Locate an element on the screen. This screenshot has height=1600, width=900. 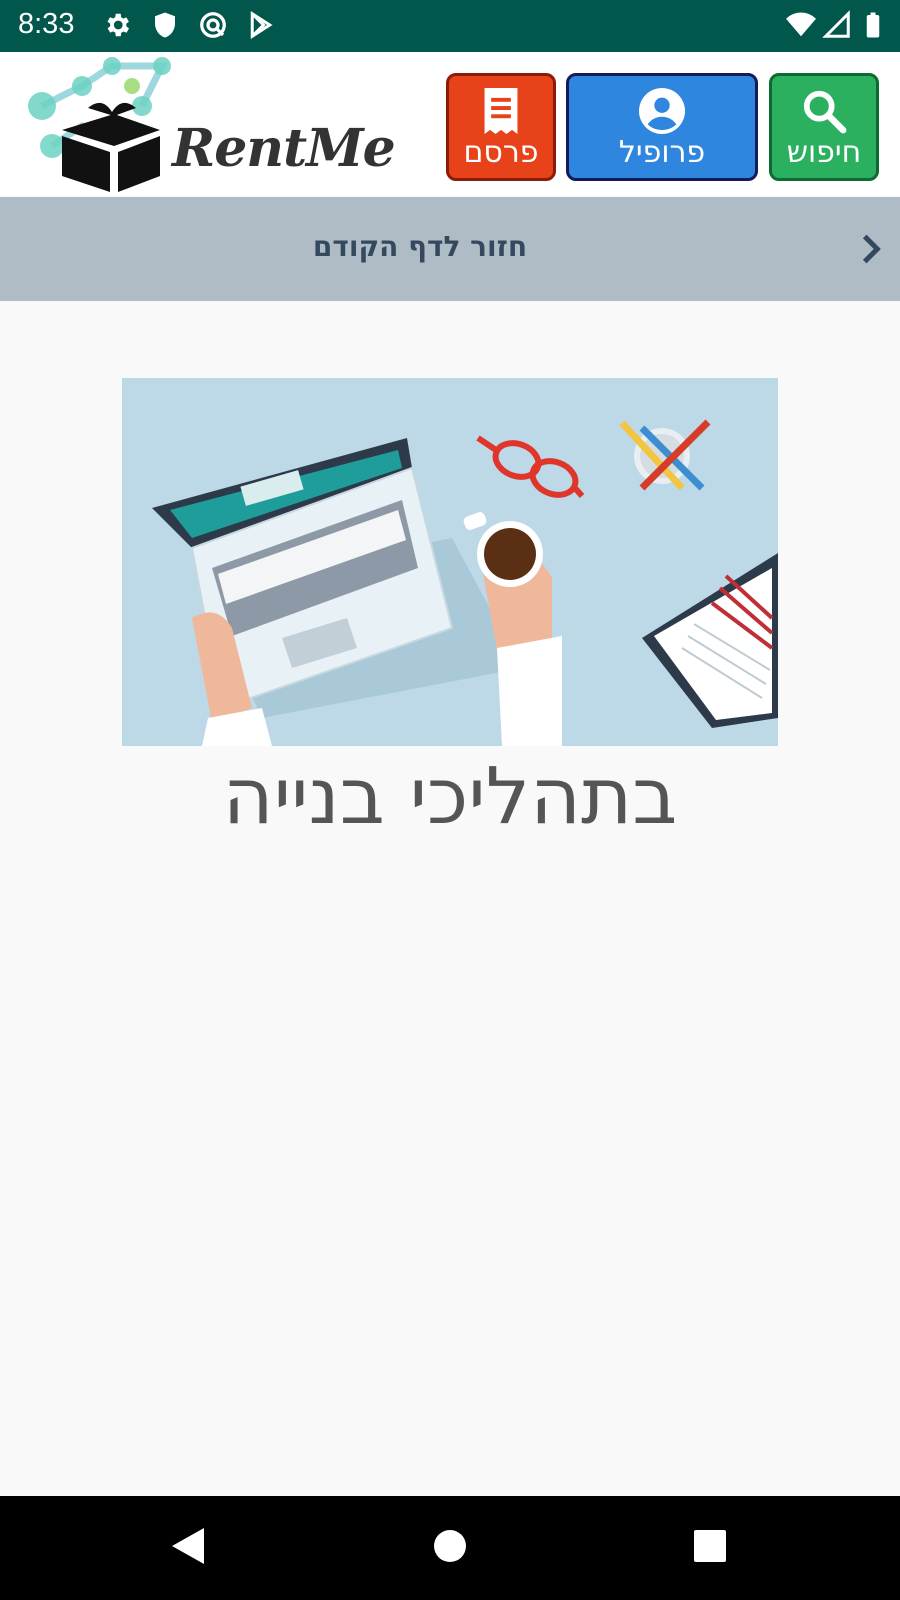
publish-button: פרסם is located at coordinates (501, 127).